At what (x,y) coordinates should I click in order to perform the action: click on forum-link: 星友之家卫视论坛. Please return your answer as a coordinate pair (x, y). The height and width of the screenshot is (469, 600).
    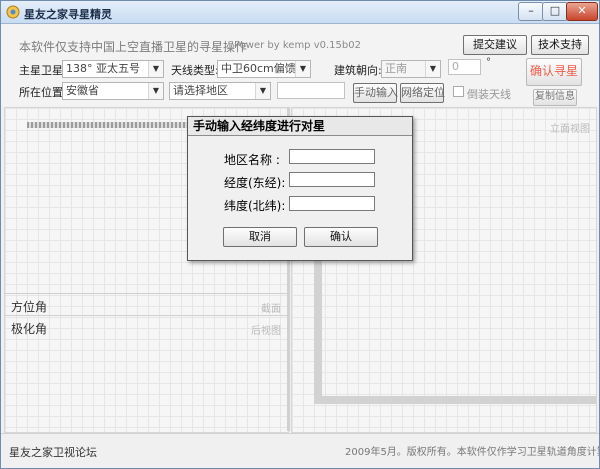
    Looking at the image, I should click on (53, 452).